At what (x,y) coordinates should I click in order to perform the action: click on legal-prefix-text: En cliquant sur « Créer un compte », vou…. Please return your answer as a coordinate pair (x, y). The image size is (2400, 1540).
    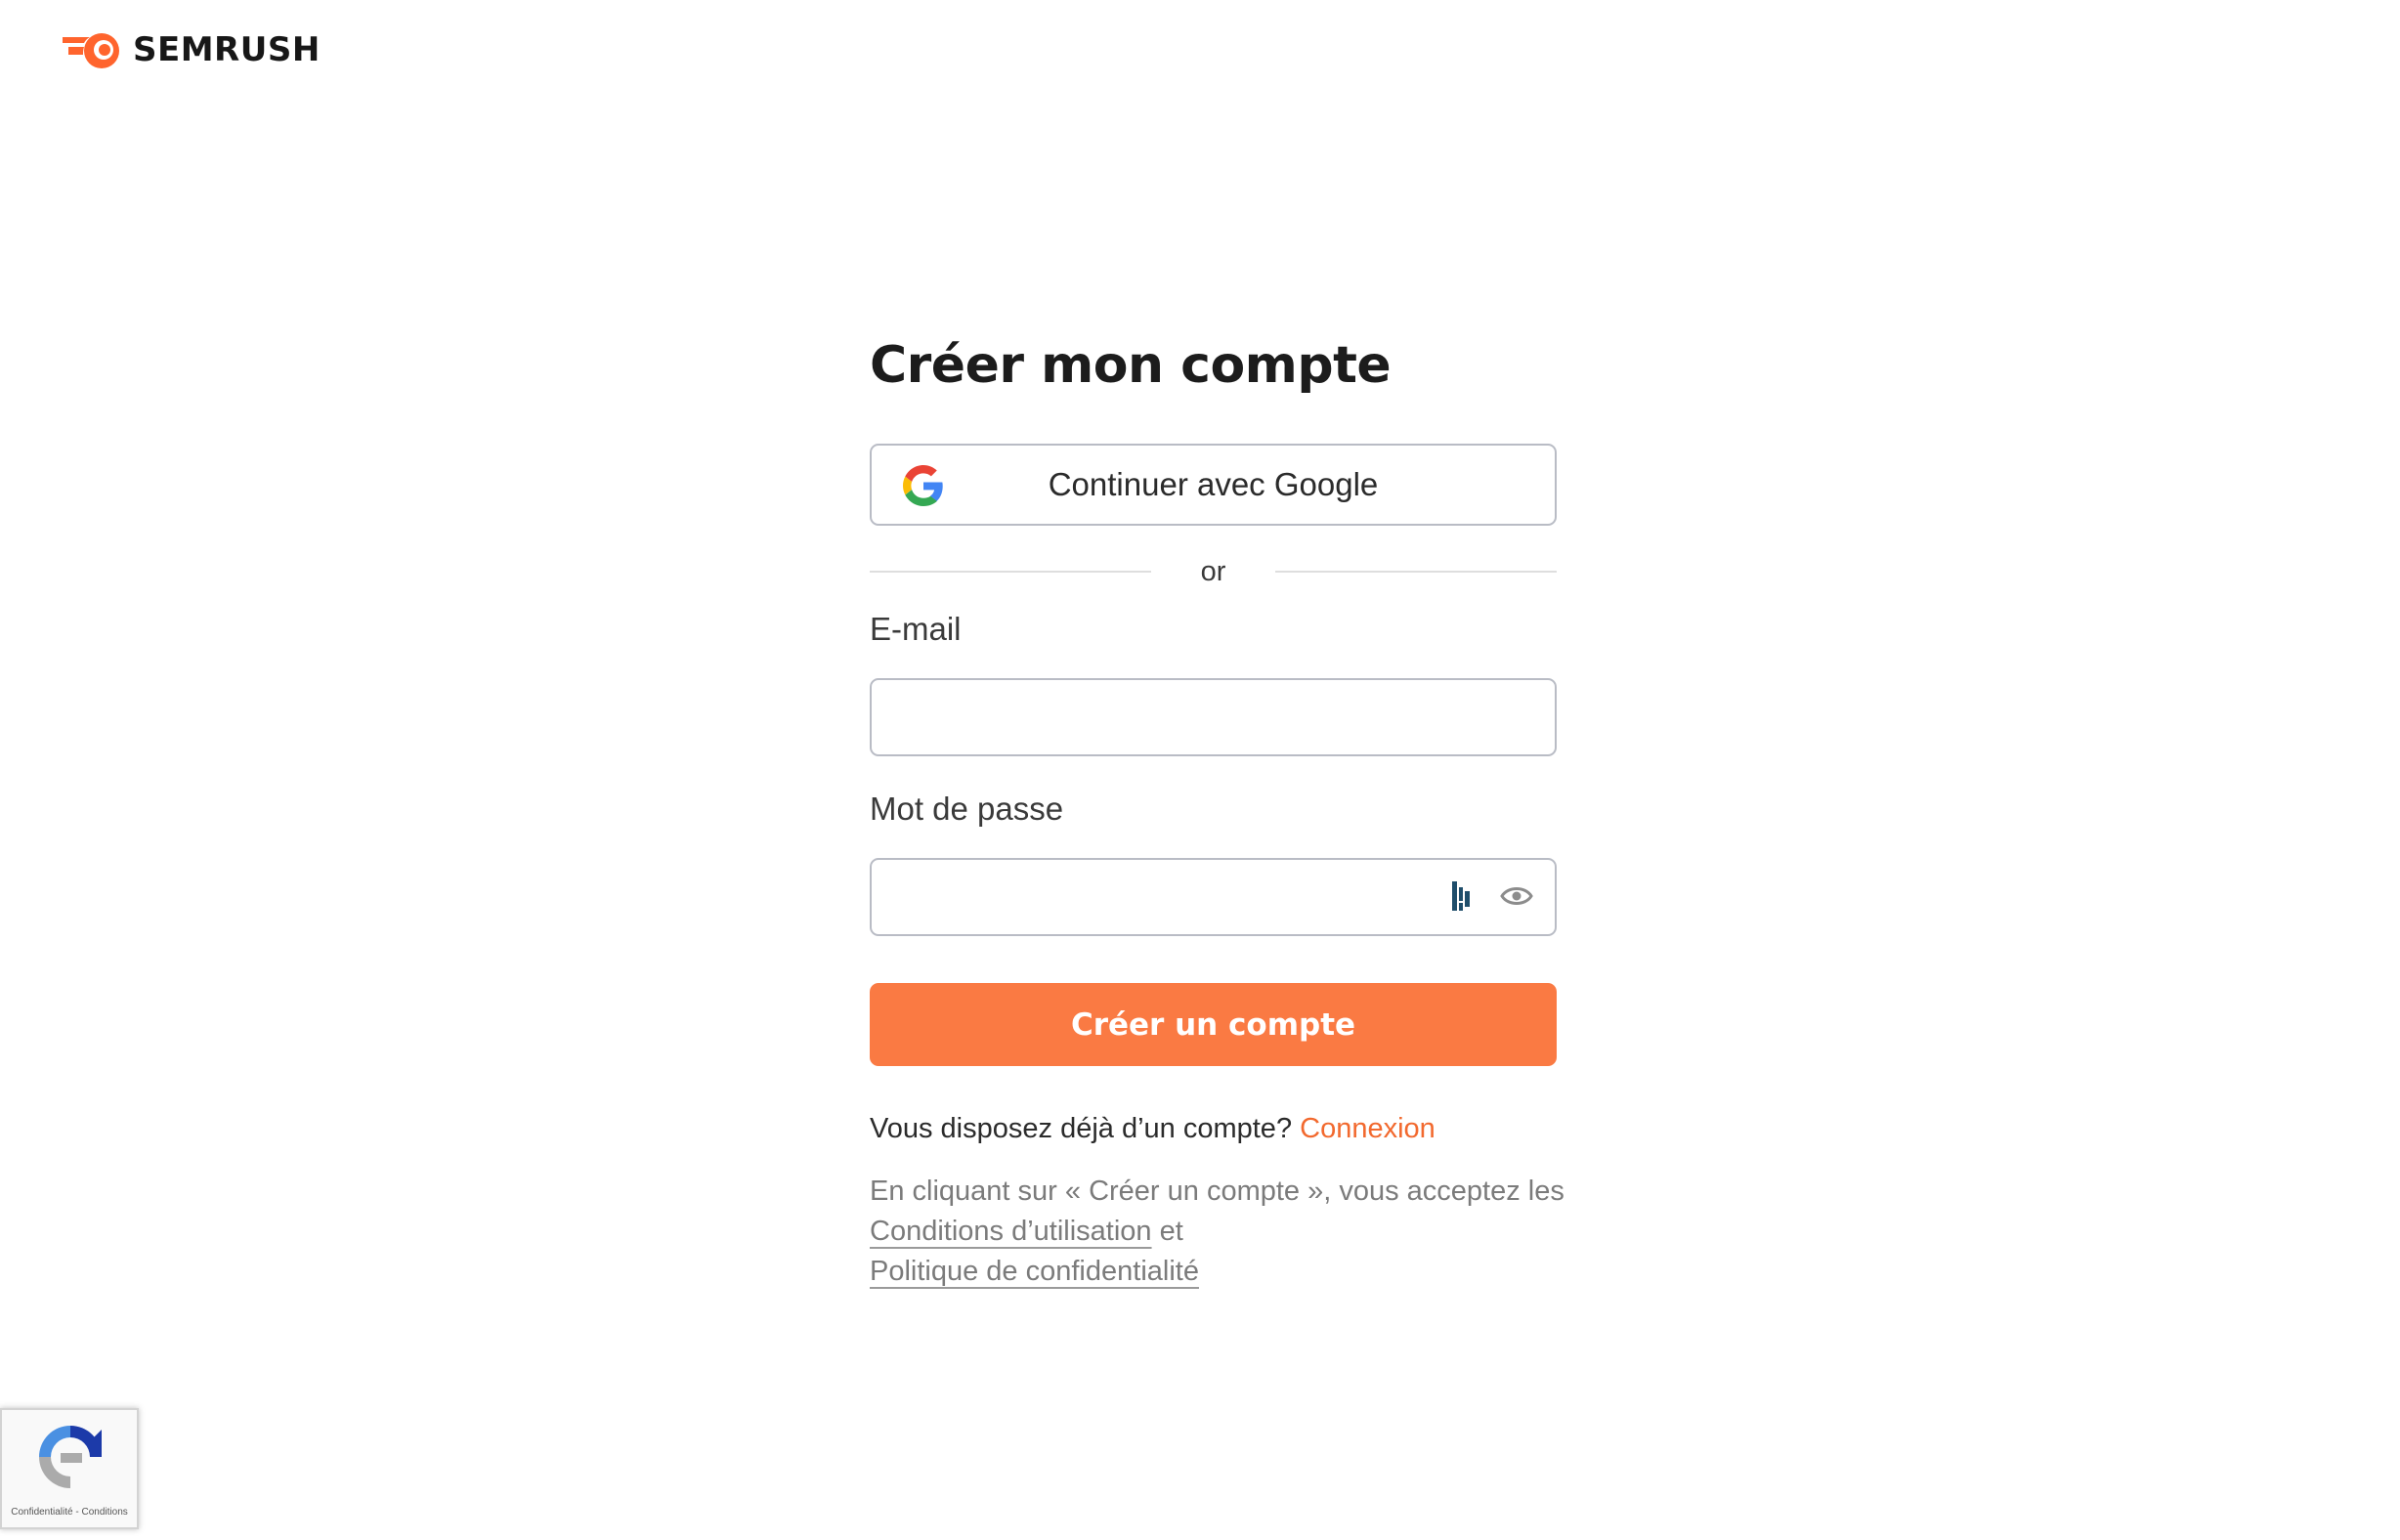
    Looking at the image, I should click on (1217, 1191).